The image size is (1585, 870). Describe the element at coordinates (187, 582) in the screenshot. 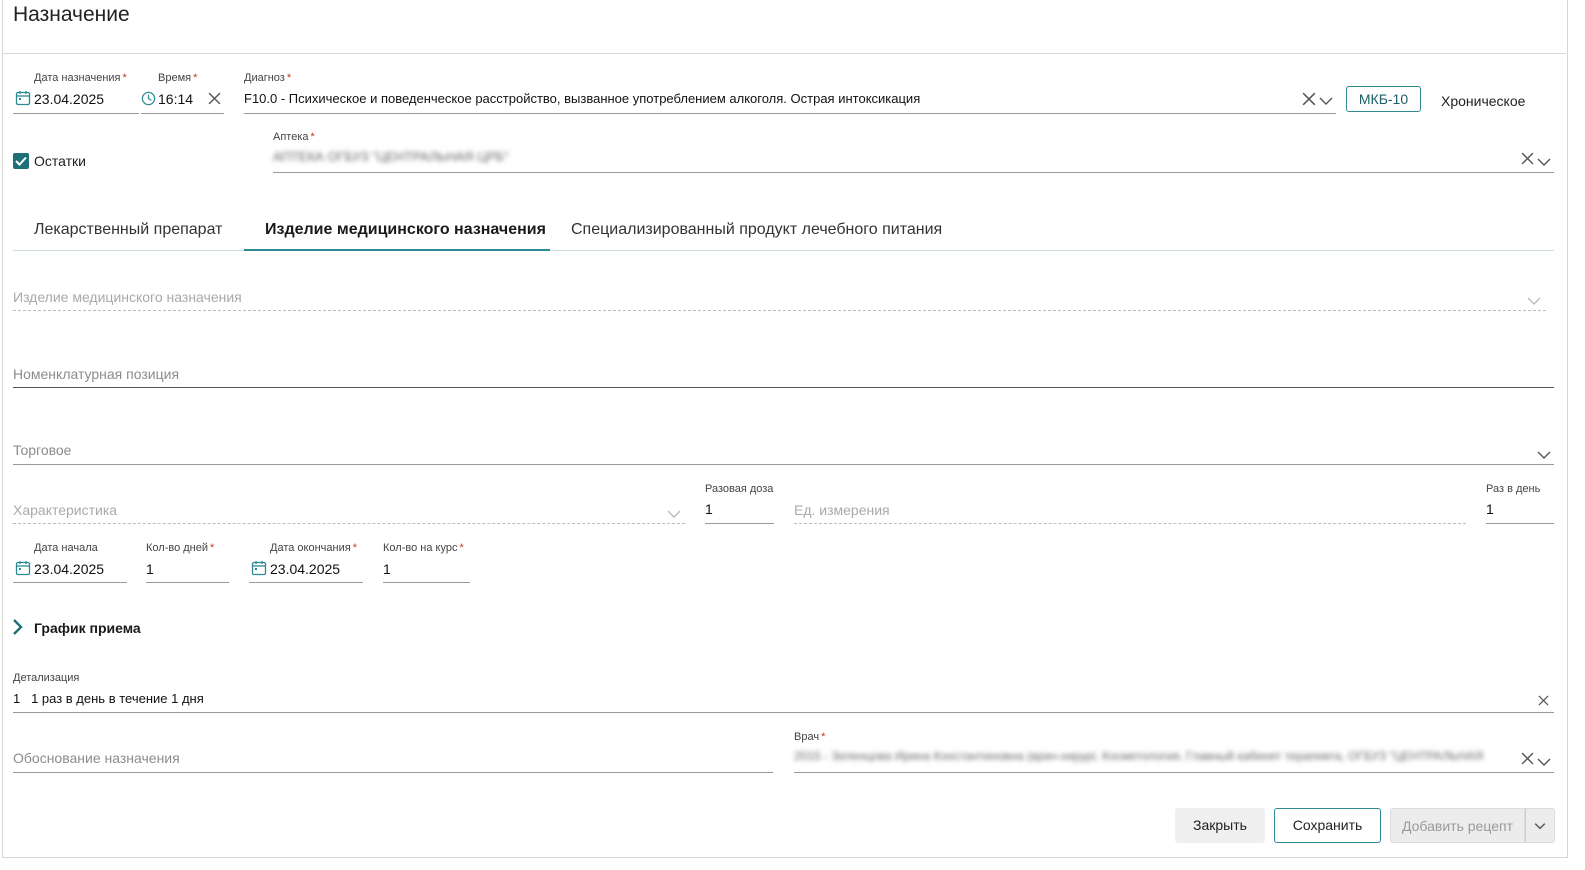

I see `days-underline` at that location.